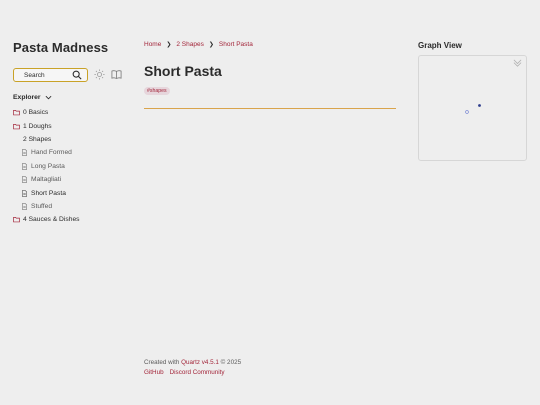 The width and height of the screenshot is (540, 405). I want to click on explorer-item-label: Stuffed, so click(42, 206).